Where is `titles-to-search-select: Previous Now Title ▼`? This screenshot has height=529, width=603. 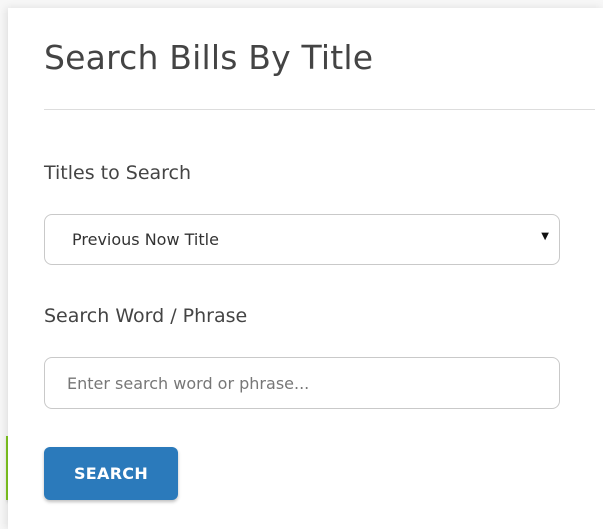 titles-to-search-select: Previous Now Title ▼ is located at coordinates (302, 239).